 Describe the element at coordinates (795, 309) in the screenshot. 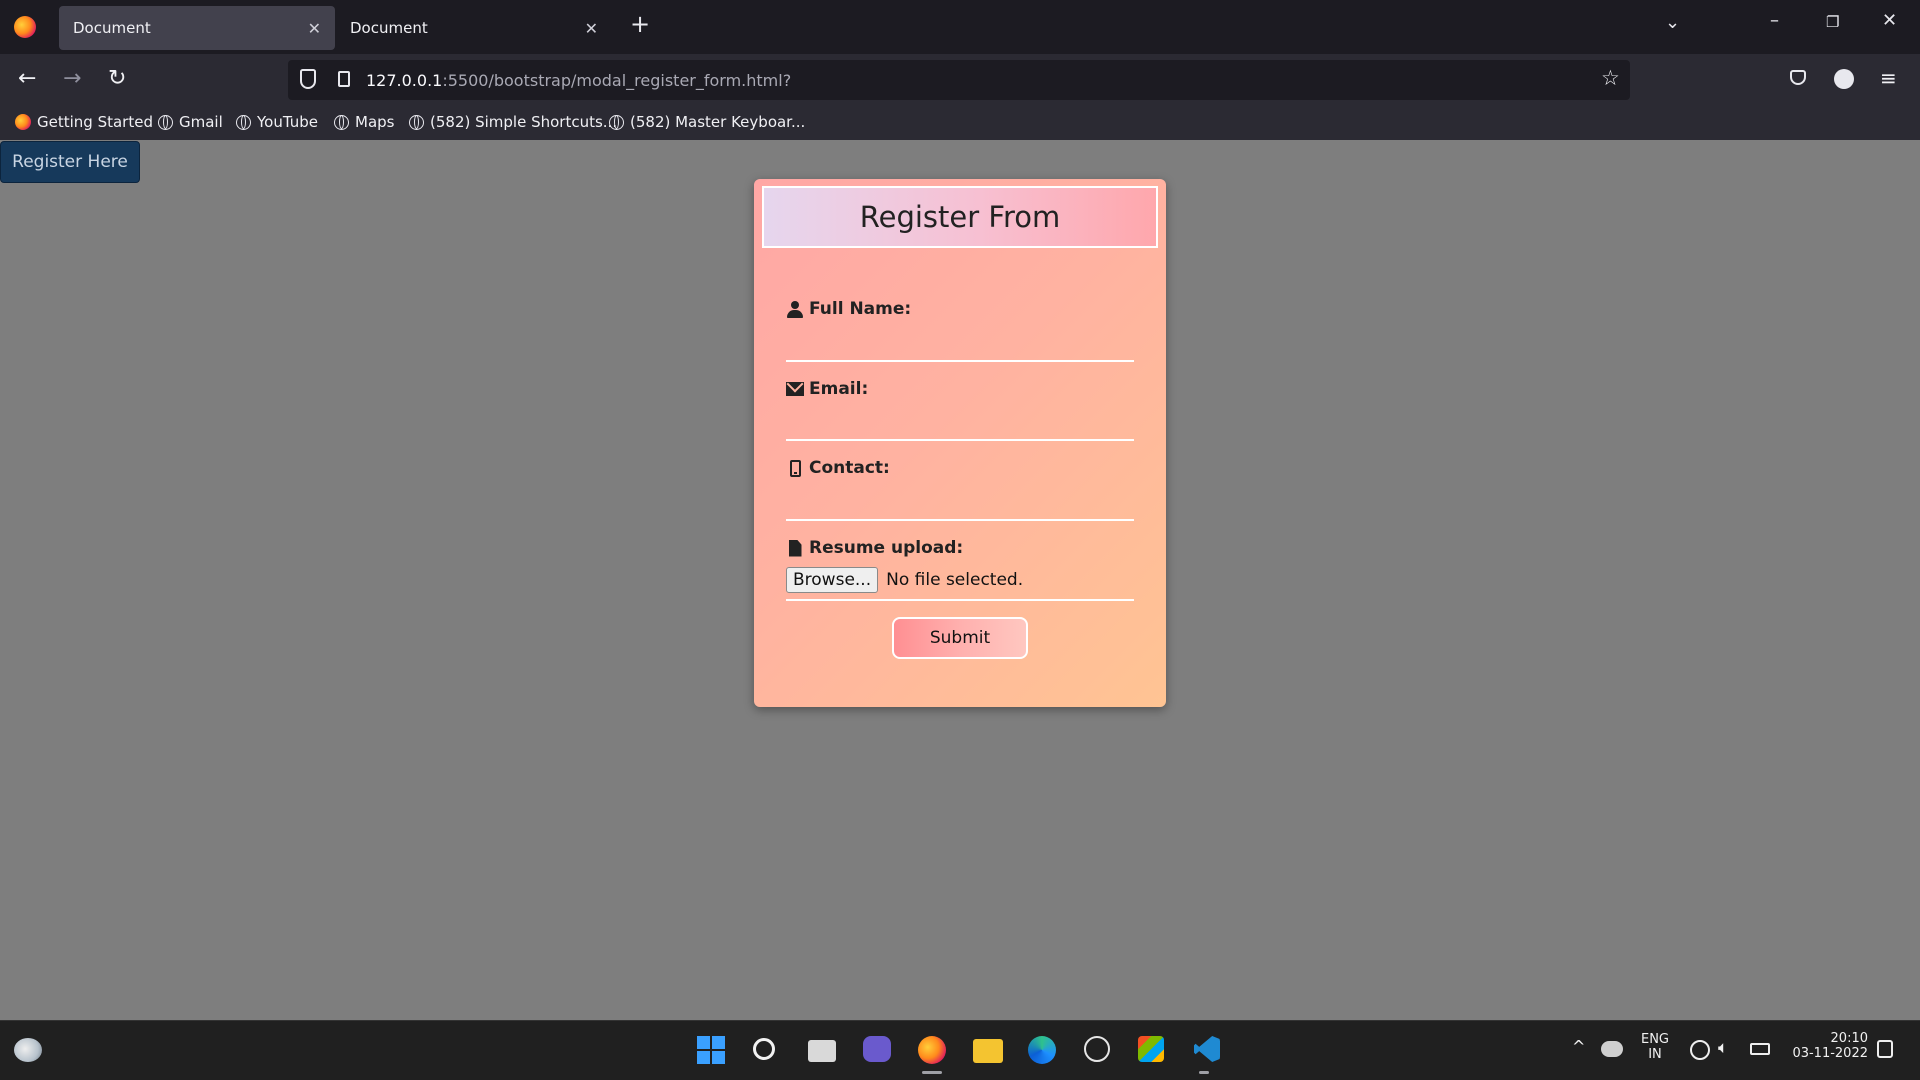

I see `user-icon` at that location.